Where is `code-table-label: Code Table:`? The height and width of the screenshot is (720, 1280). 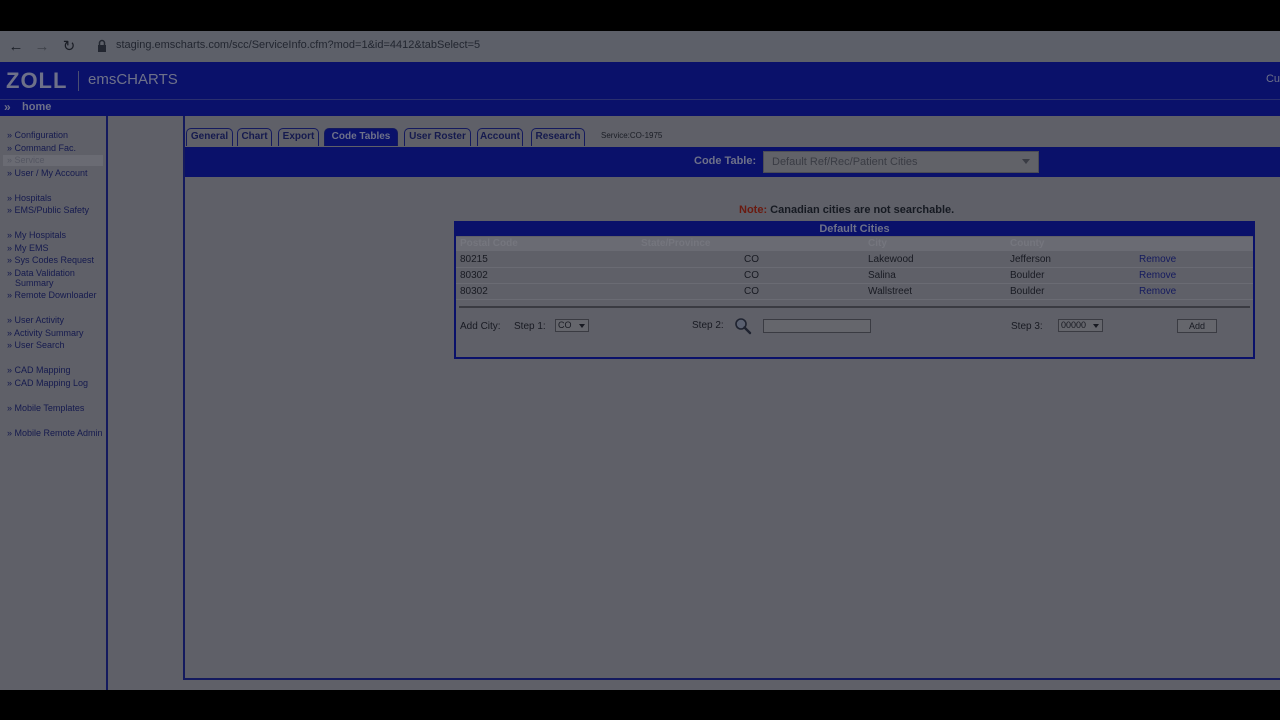
code-table-label: Code Table: is located at coordinates (725, 161).